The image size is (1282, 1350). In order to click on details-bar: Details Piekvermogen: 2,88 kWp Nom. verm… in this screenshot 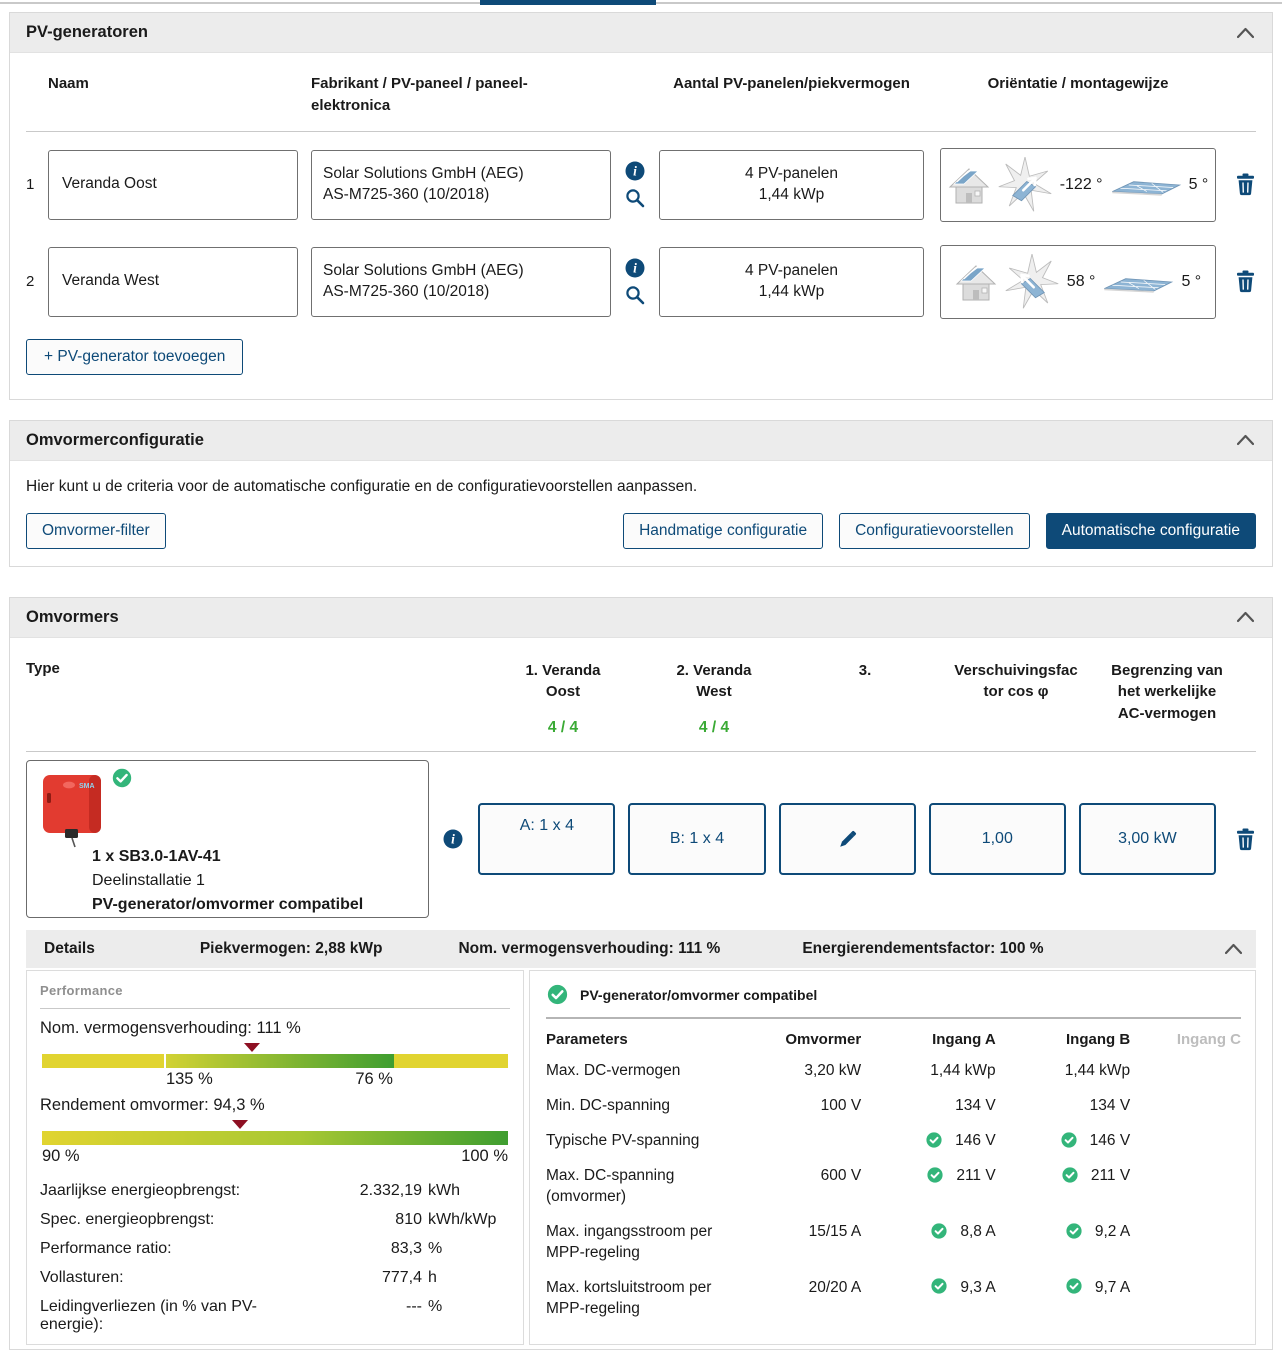, I will do `click(641, 949)`.